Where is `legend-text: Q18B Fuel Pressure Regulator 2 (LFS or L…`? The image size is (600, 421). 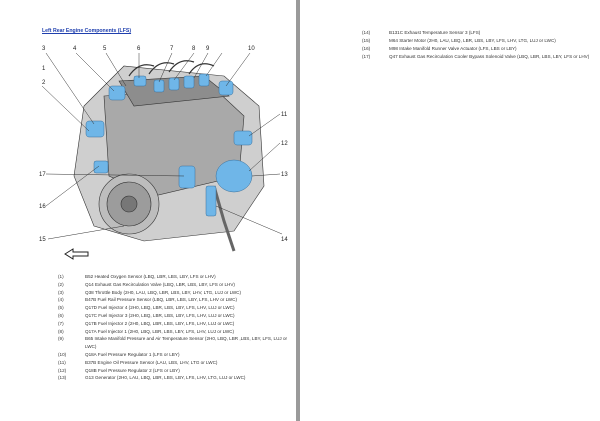 legend-text: Q18B Fuel Pressure Regulator 2 (LFS or L… is located at coordinates (132, 370).